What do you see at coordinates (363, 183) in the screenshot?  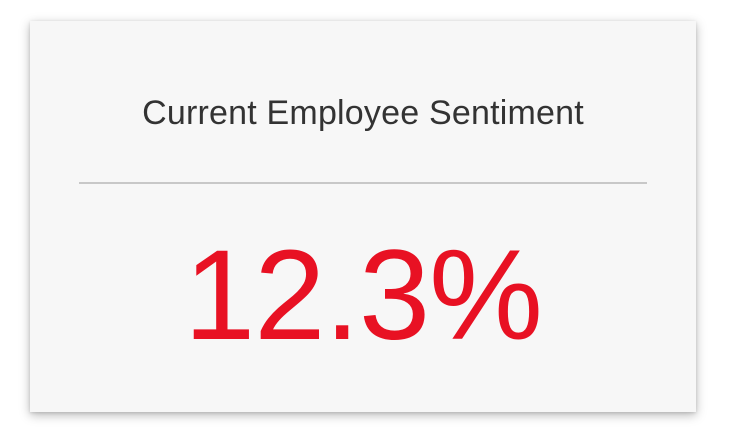 I see `title-divider` at bounding box center [363, 183].